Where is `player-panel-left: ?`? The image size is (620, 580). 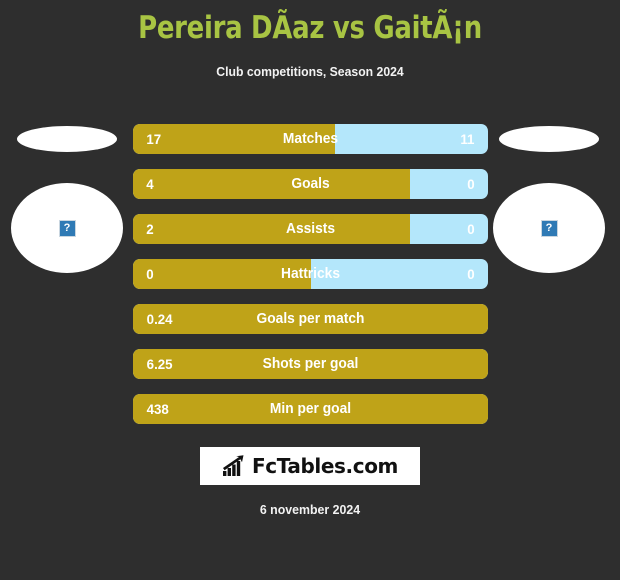 player-panel-left: ? is located at coordinates (69, 198).